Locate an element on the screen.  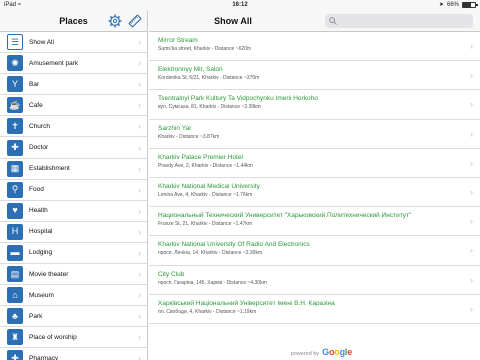
search-input is located at coordinates (400, 21).